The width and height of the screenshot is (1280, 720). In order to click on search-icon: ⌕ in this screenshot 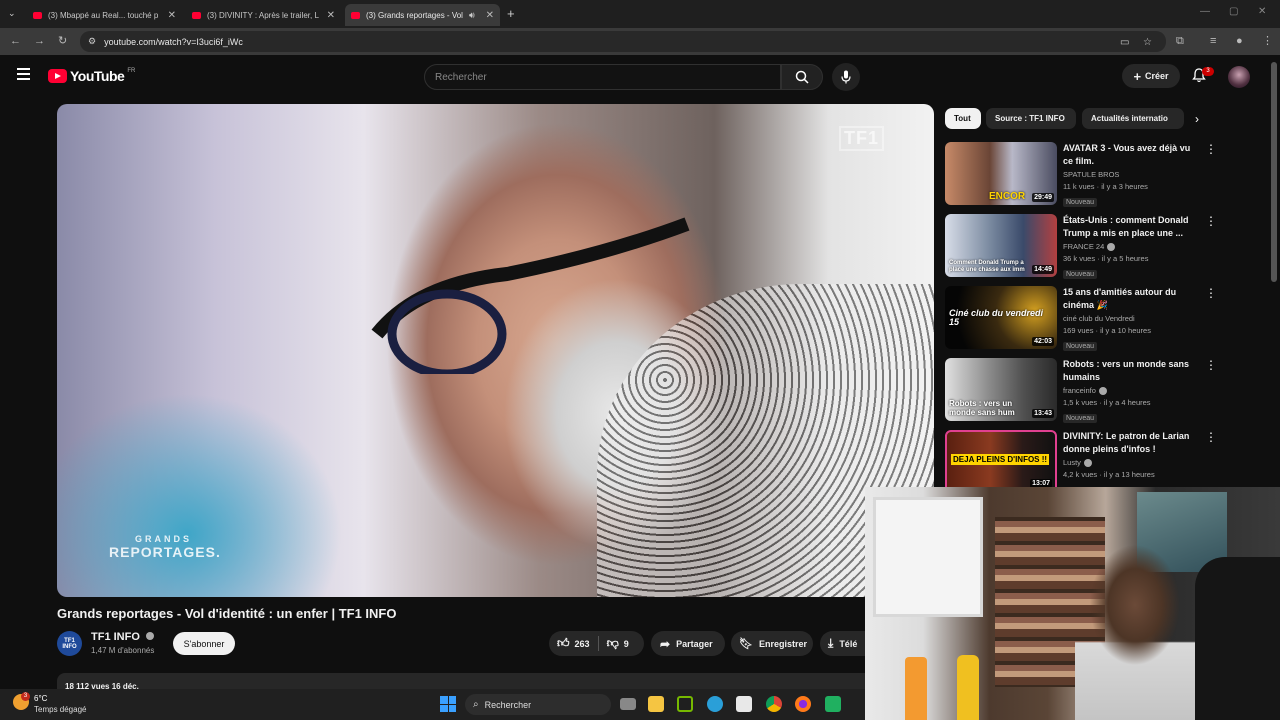, I will do `click(476, 704)`.